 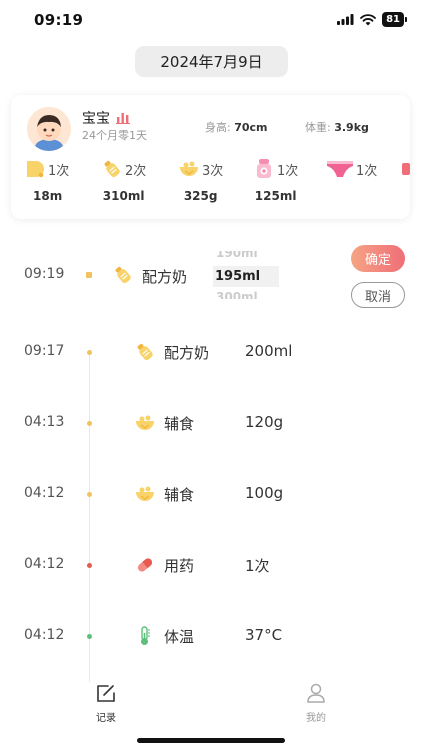 I want to click on summary-item-solid-food: 3次 325g, so click(x=200, y=180).